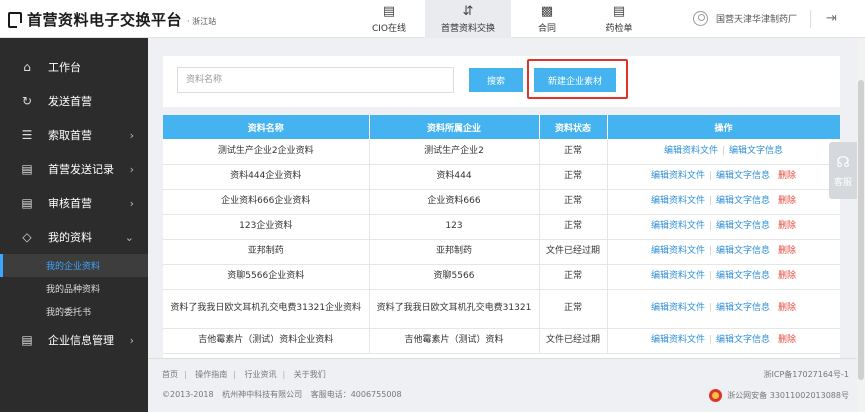  I want to click on logo-icon, so click(15, 20).